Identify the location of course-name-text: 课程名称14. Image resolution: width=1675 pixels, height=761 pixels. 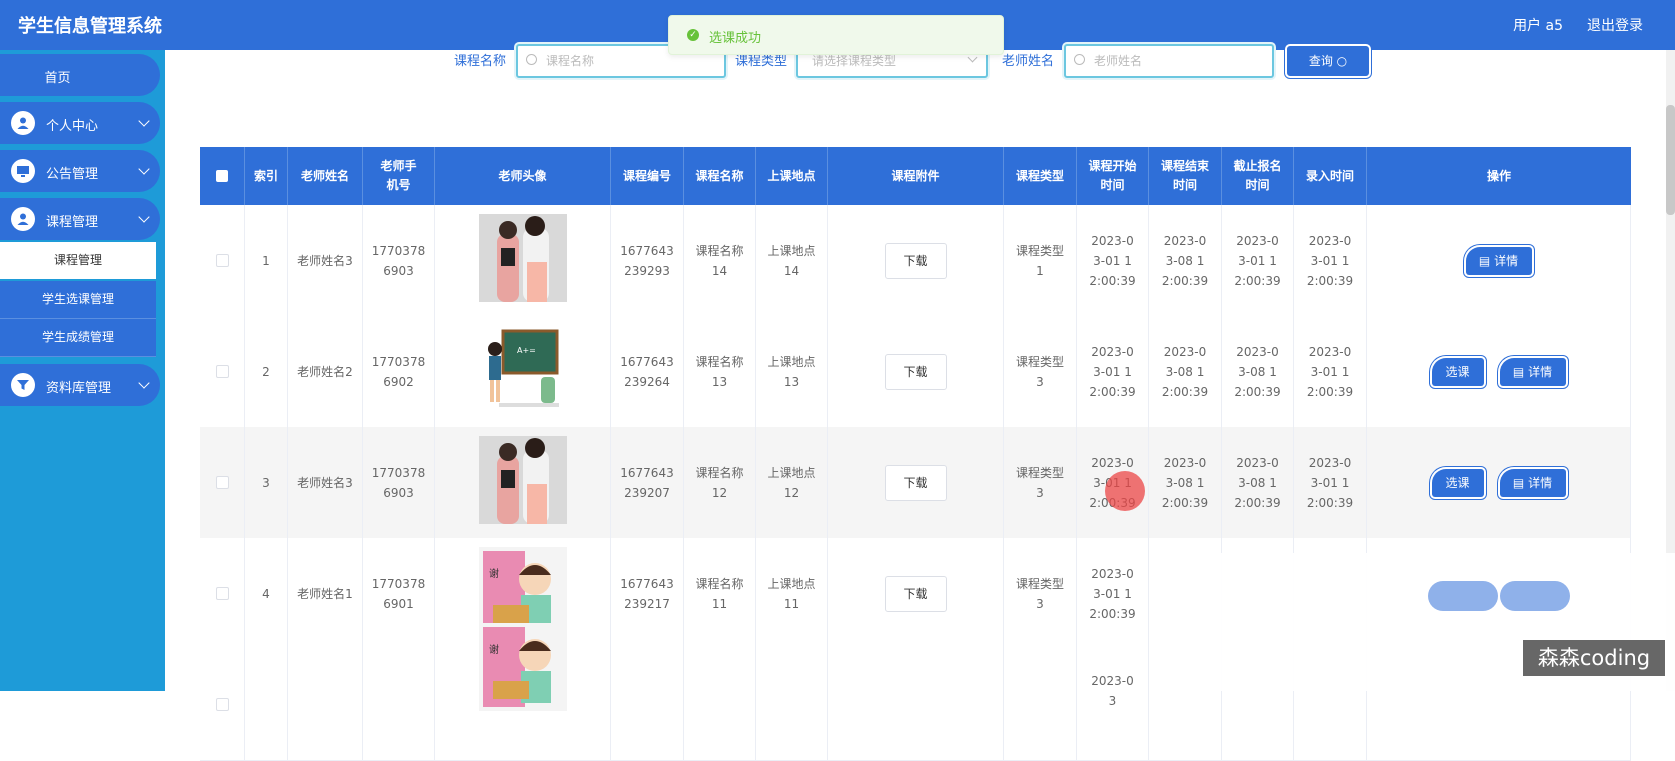
(719, 260).